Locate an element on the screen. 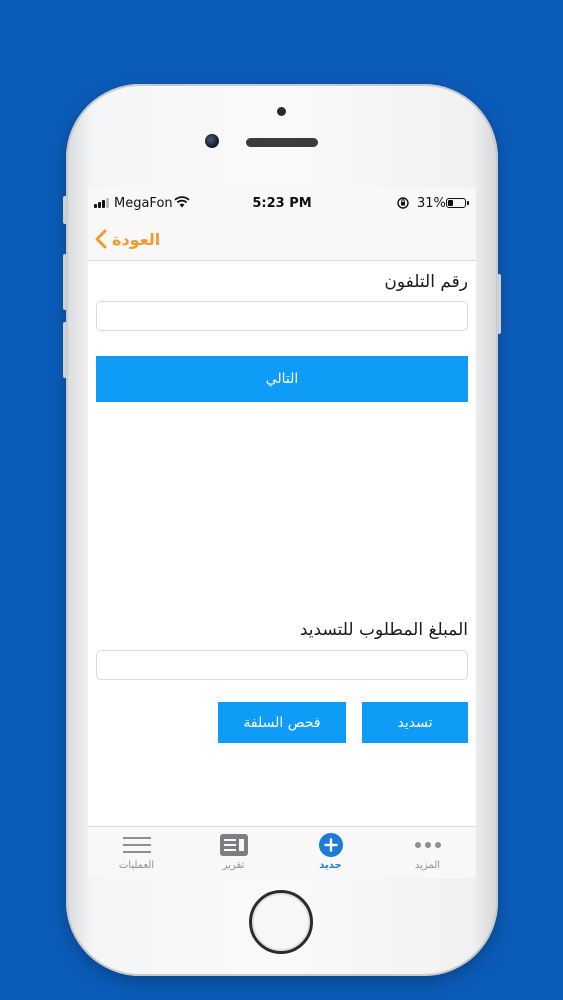 Image resolution: width=563 pixels, height=1000 pixels. tab-bar: العمليات تقرير جديد المزيد is located at coordinates (282, 852).